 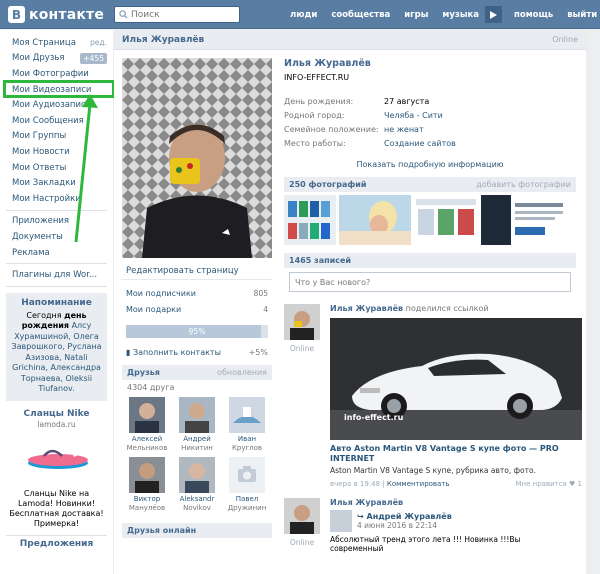 I want to click on camera-icon, so click(x=247, y=474).